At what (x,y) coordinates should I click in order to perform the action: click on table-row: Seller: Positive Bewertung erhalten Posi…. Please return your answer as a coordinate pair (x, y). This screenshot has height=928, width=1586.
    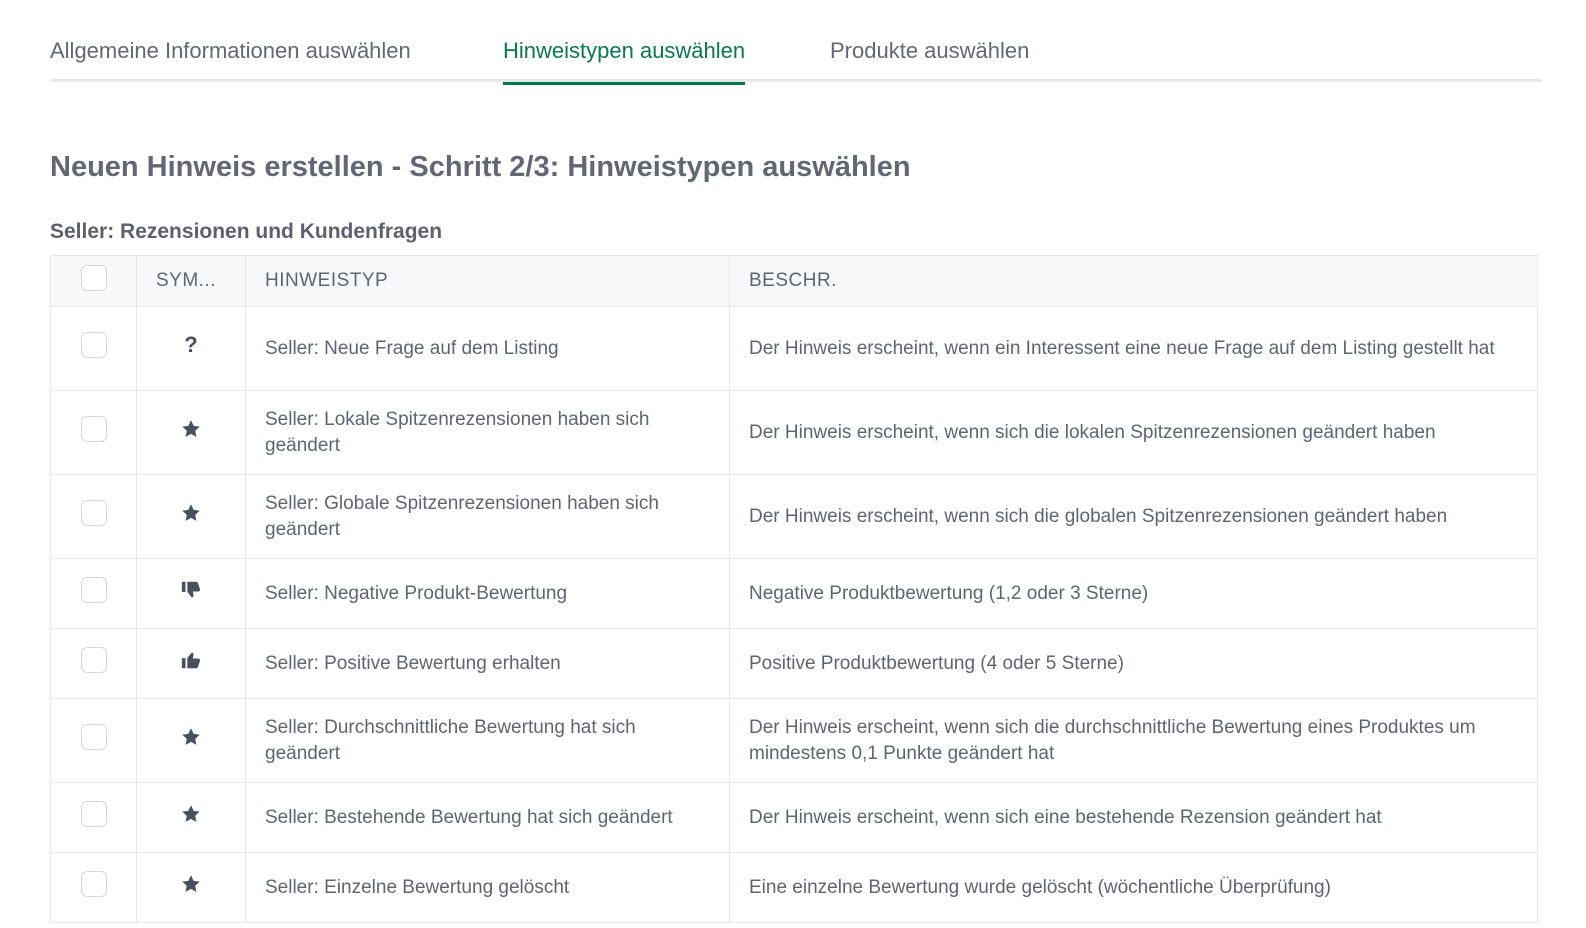
    Looking at the image, I should click on (794, 663).